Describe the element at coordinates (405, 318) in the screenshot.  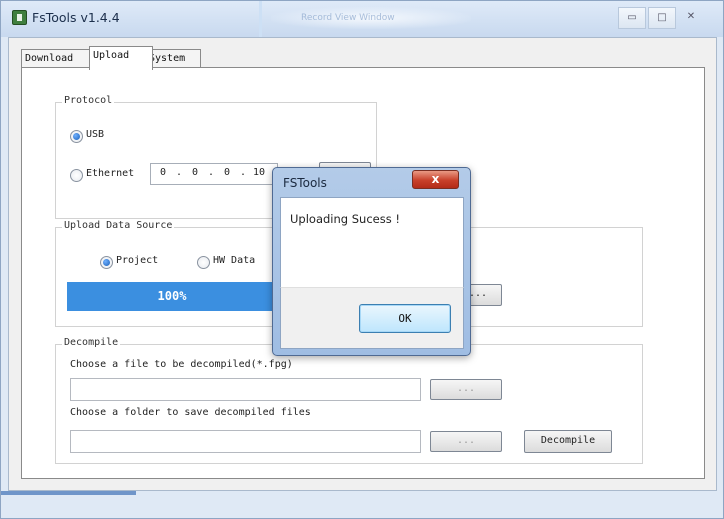
I see `ok-button: OK` at that location.